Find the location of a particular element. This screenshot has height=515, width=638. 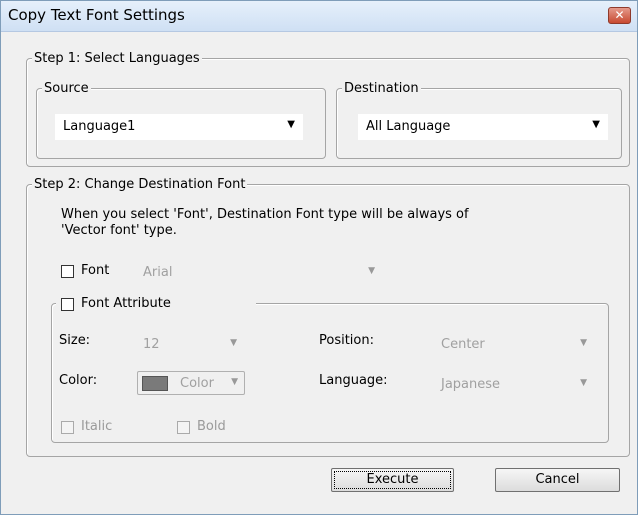

color-picker-value: Color is located at coordinates (197, 383).